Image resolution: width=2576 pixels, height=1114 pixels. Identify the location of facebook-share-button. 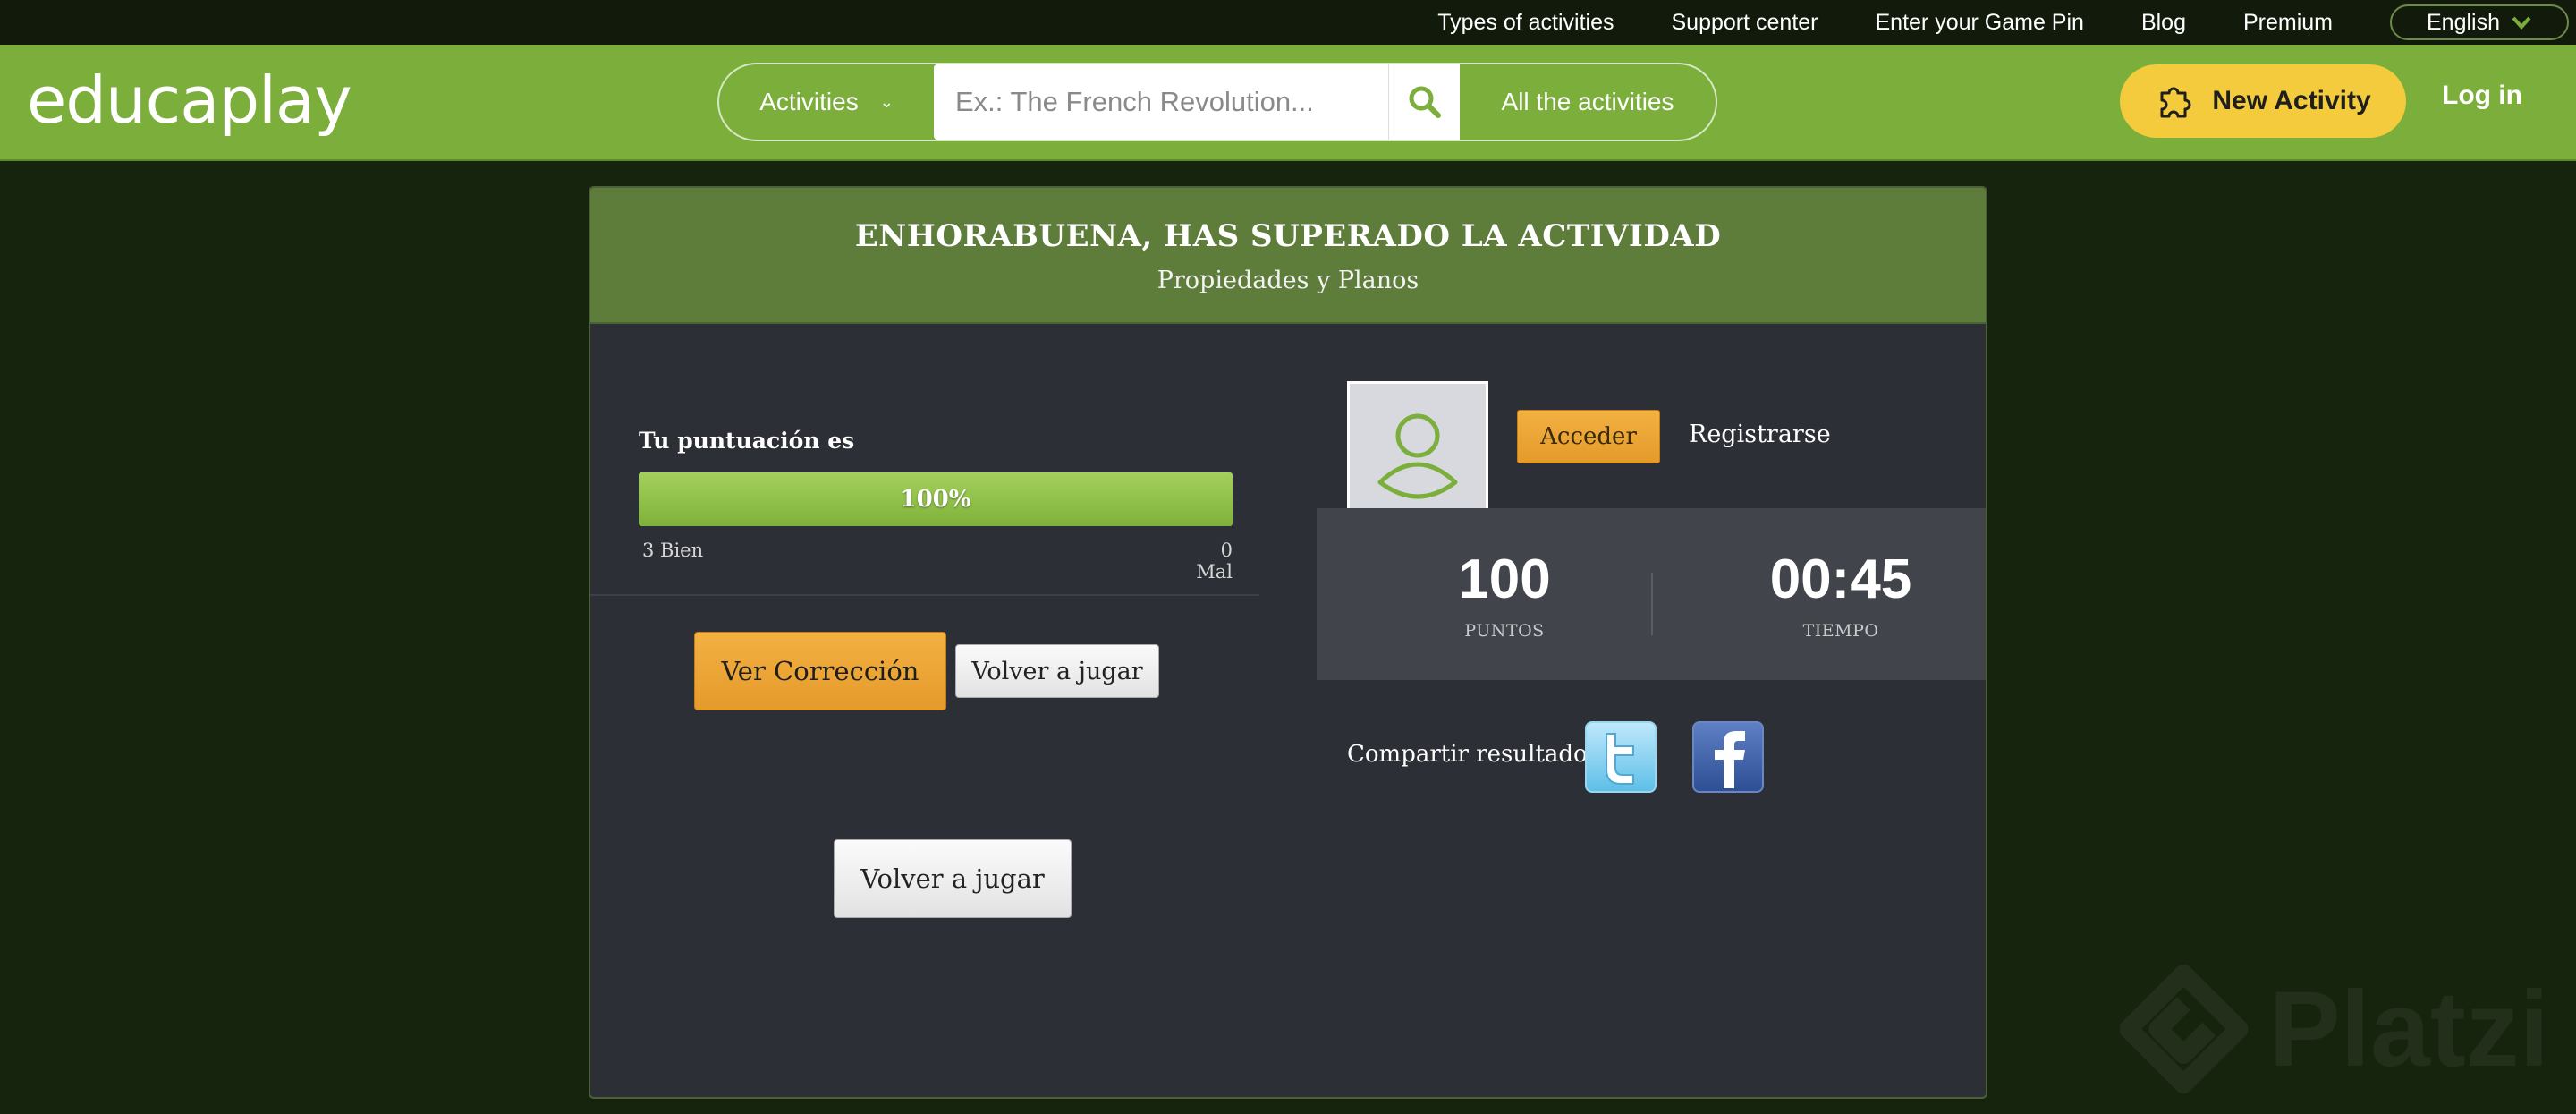
(1728, 757).